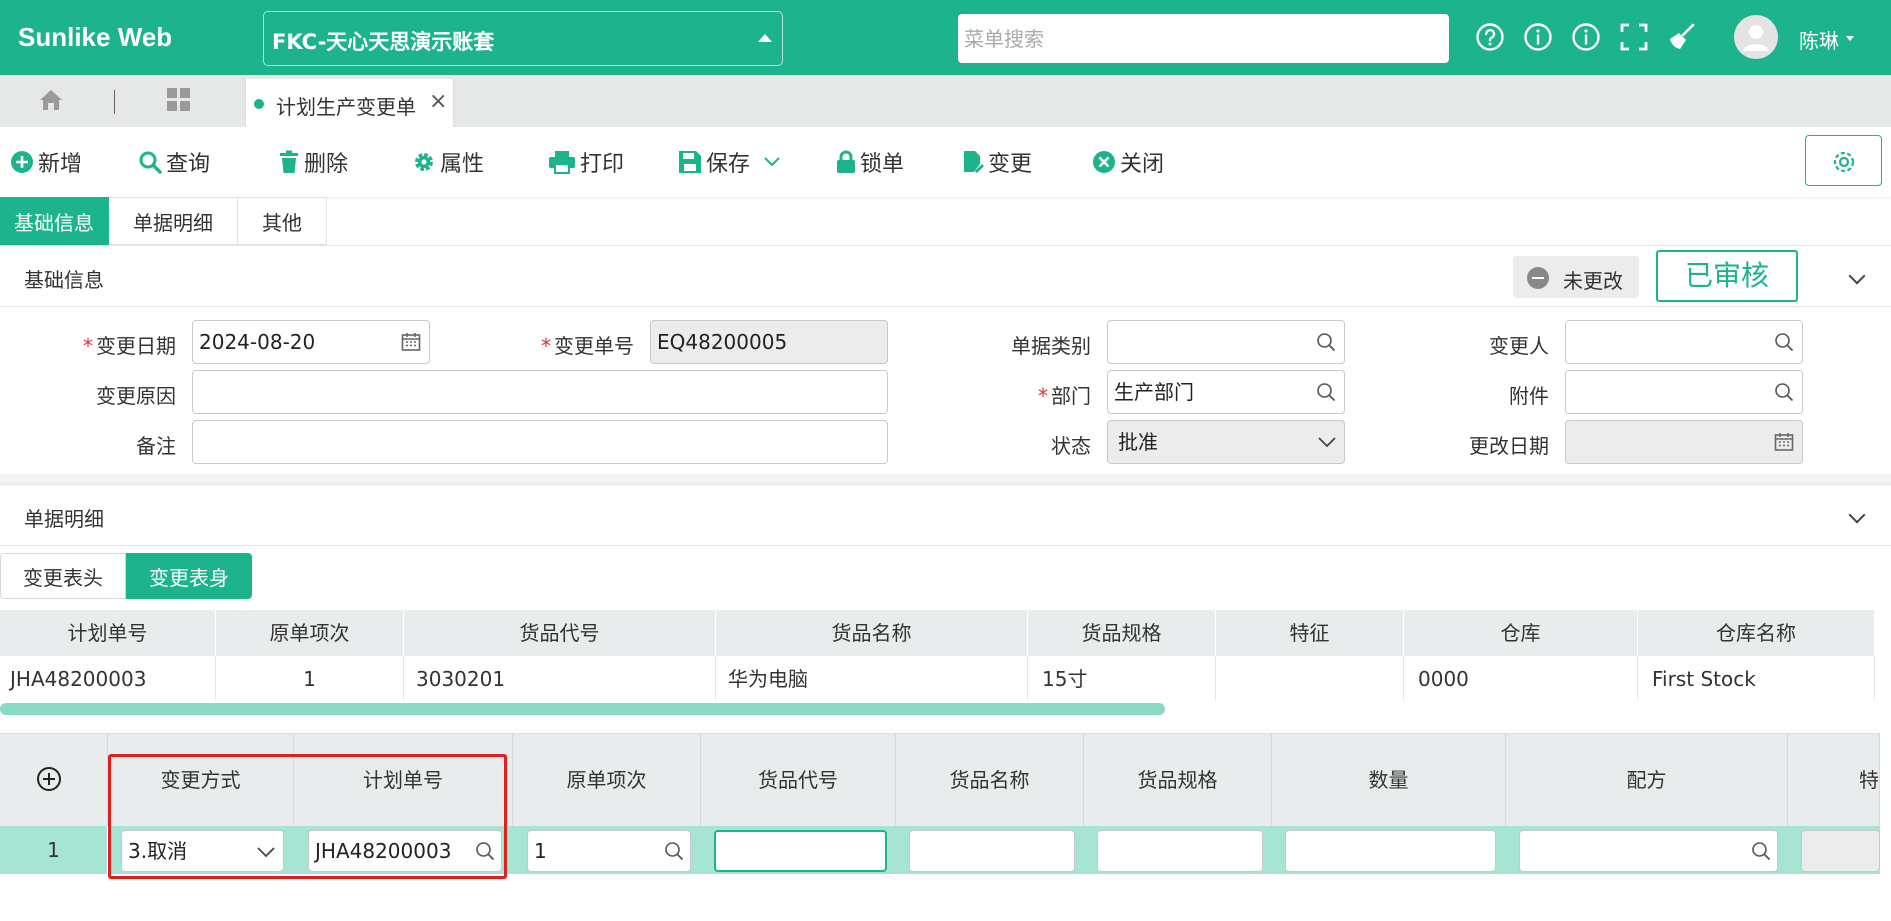  Describe the element at coordinates (54, 850) in the screenshot. I see `row-index: 1` at that location.